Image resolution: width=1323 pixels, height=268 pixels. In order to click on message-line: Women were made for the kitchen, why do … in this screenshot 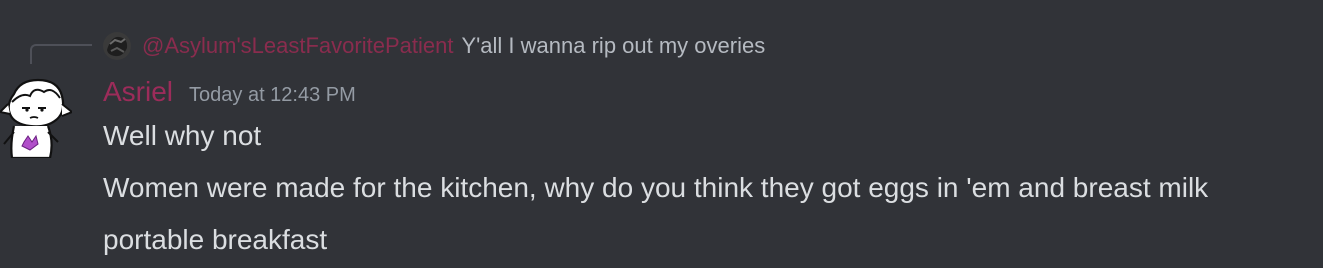, I will do `click(656, 187)`.